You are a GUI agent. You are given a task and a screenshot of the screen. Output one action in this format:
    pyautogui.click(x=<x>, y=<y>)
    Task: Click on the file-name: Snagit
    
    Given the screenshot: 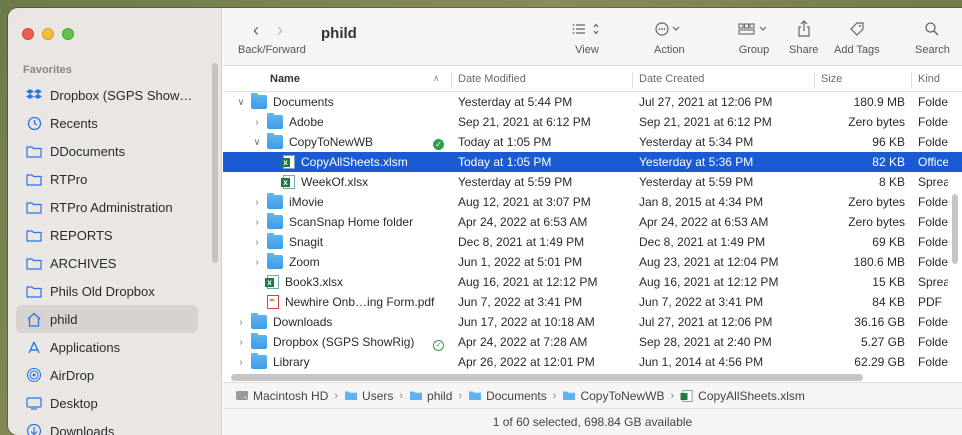 What is the action you would take?
    pyautogui.click(x=306, y=242)
    